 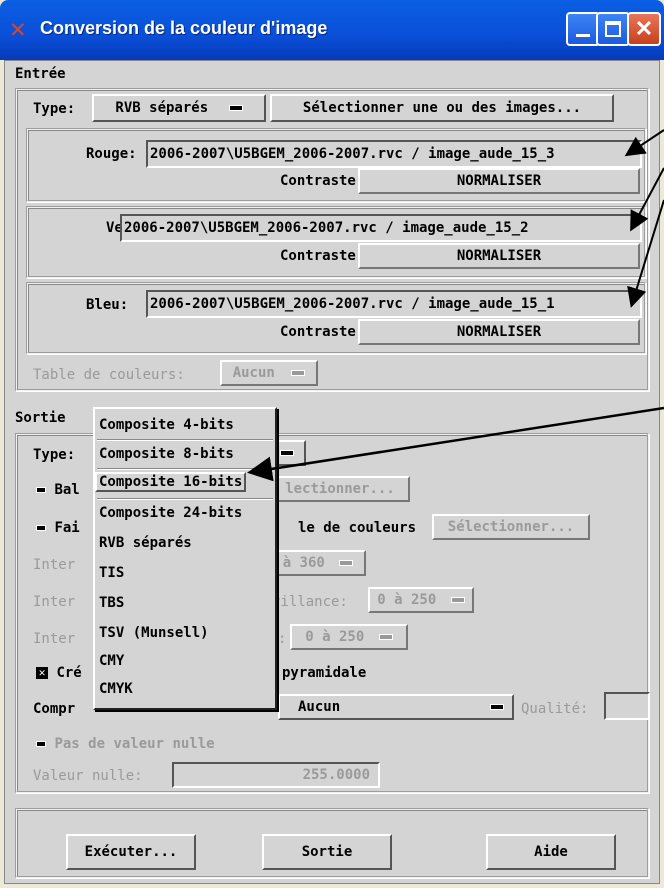 I want to click on annotation-arrow-bleu, so click(x=645, y=253).